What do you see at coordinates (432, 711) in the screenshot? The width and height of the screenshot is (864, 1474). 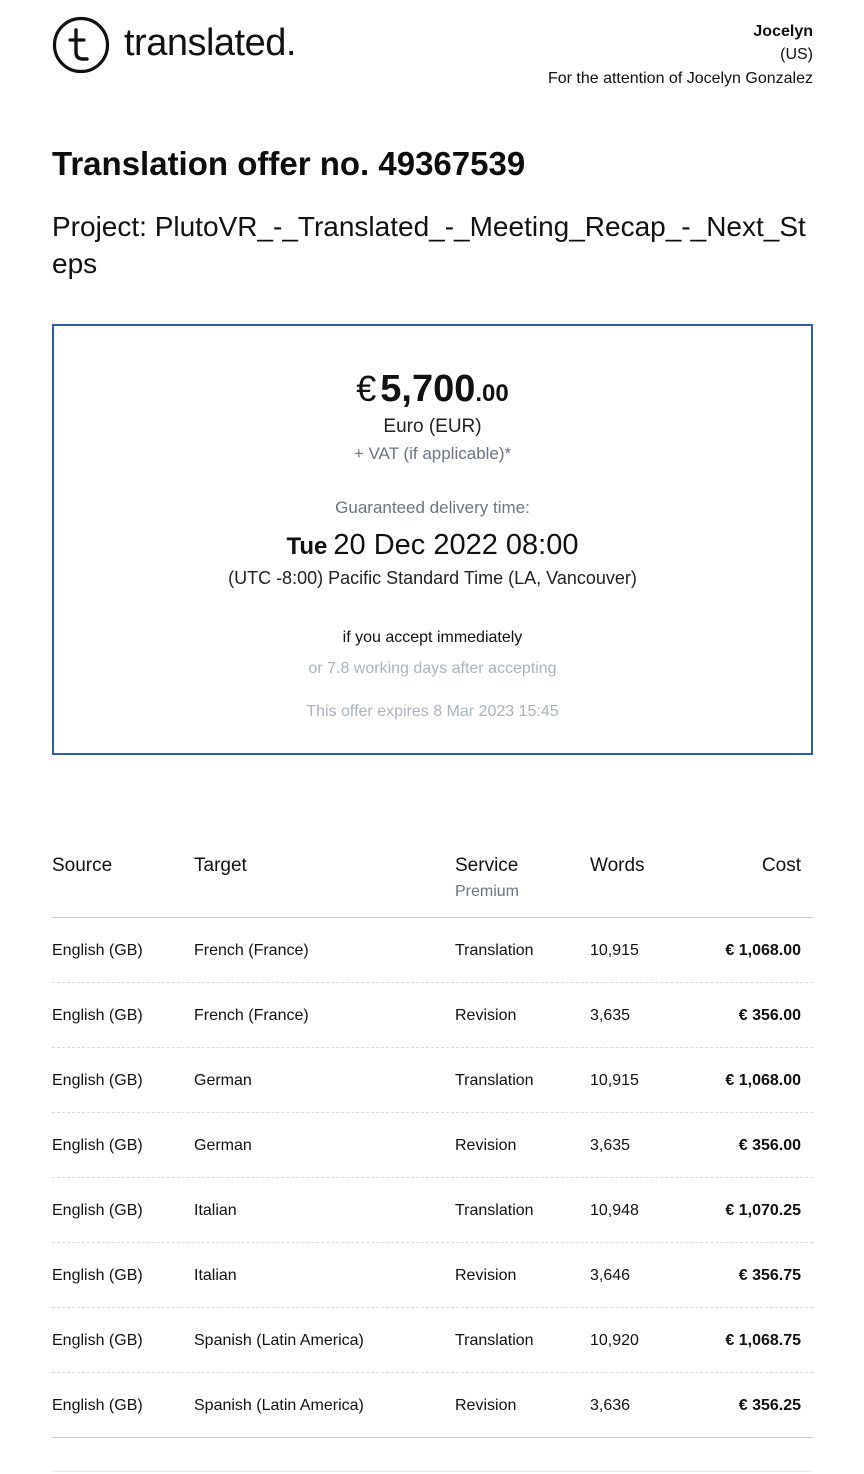 I see `offer-expiry: This offer expires 8 Mar 2023 15:45` at bounding box center [432, 711].